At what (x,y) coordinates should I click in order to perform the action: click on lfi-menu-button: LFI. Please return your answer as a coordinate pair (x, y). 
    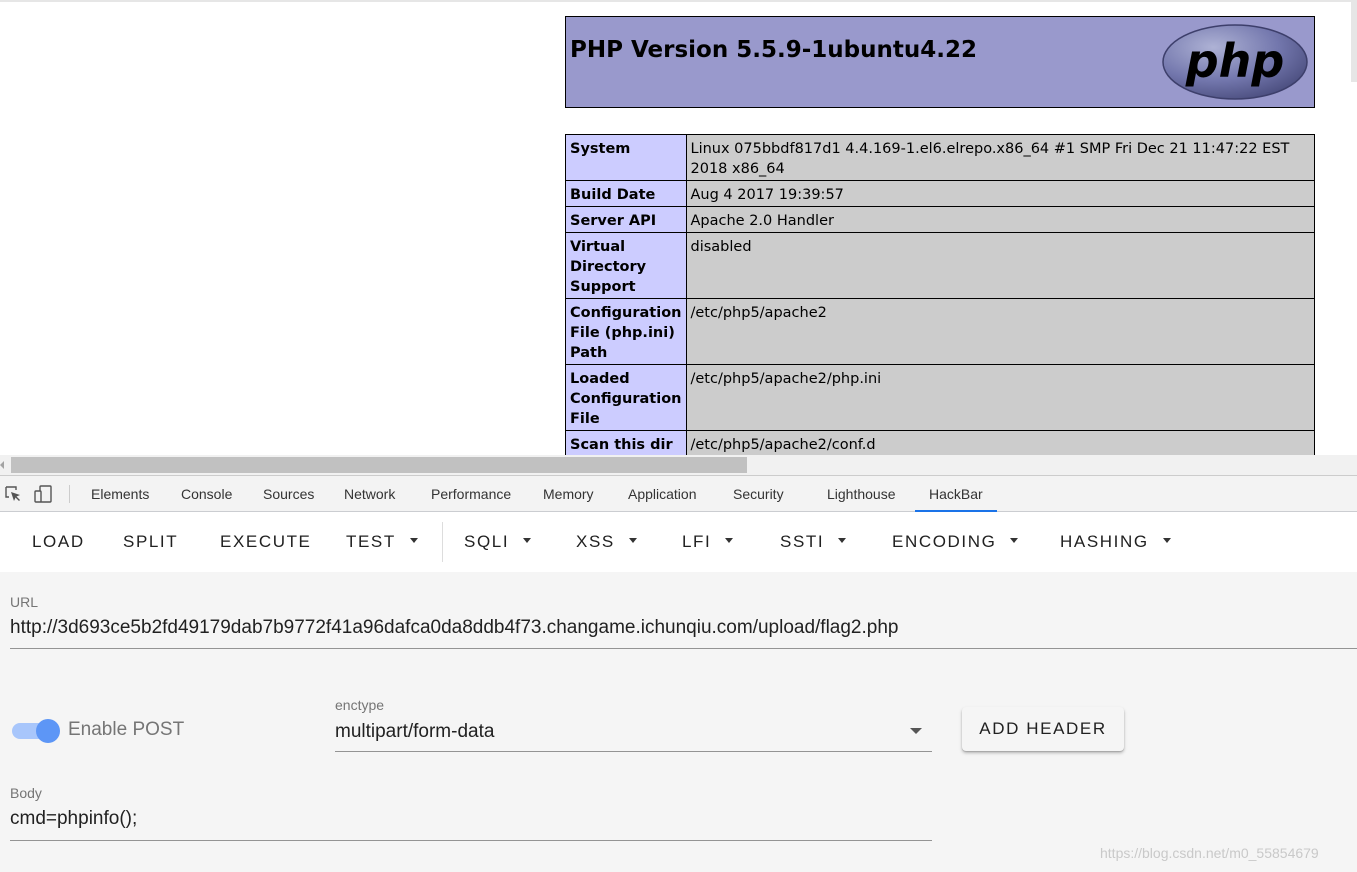
    Looking at the image, I should click on (708, 542).